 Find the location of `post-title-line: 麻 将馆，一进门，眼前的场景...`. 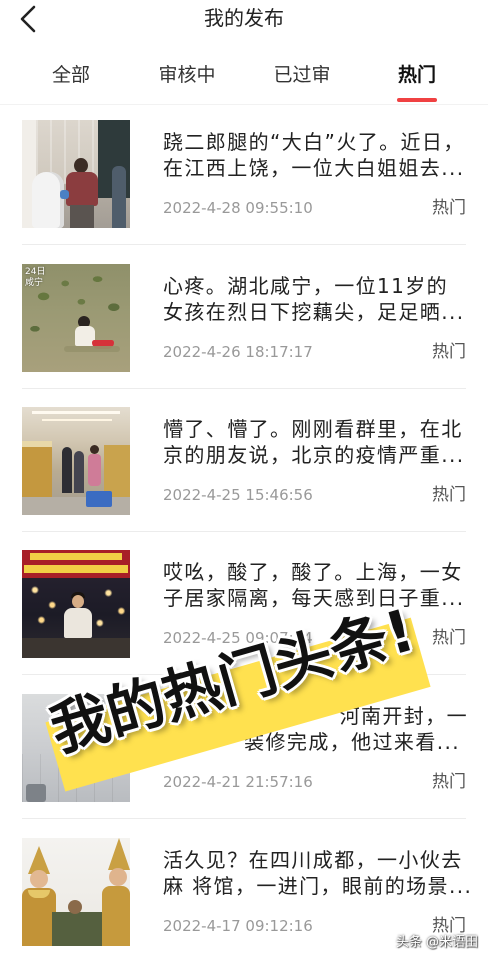

post-title-line: 麻 将馆，一进门，眼前的场景... is located at coordinates (318, 886).